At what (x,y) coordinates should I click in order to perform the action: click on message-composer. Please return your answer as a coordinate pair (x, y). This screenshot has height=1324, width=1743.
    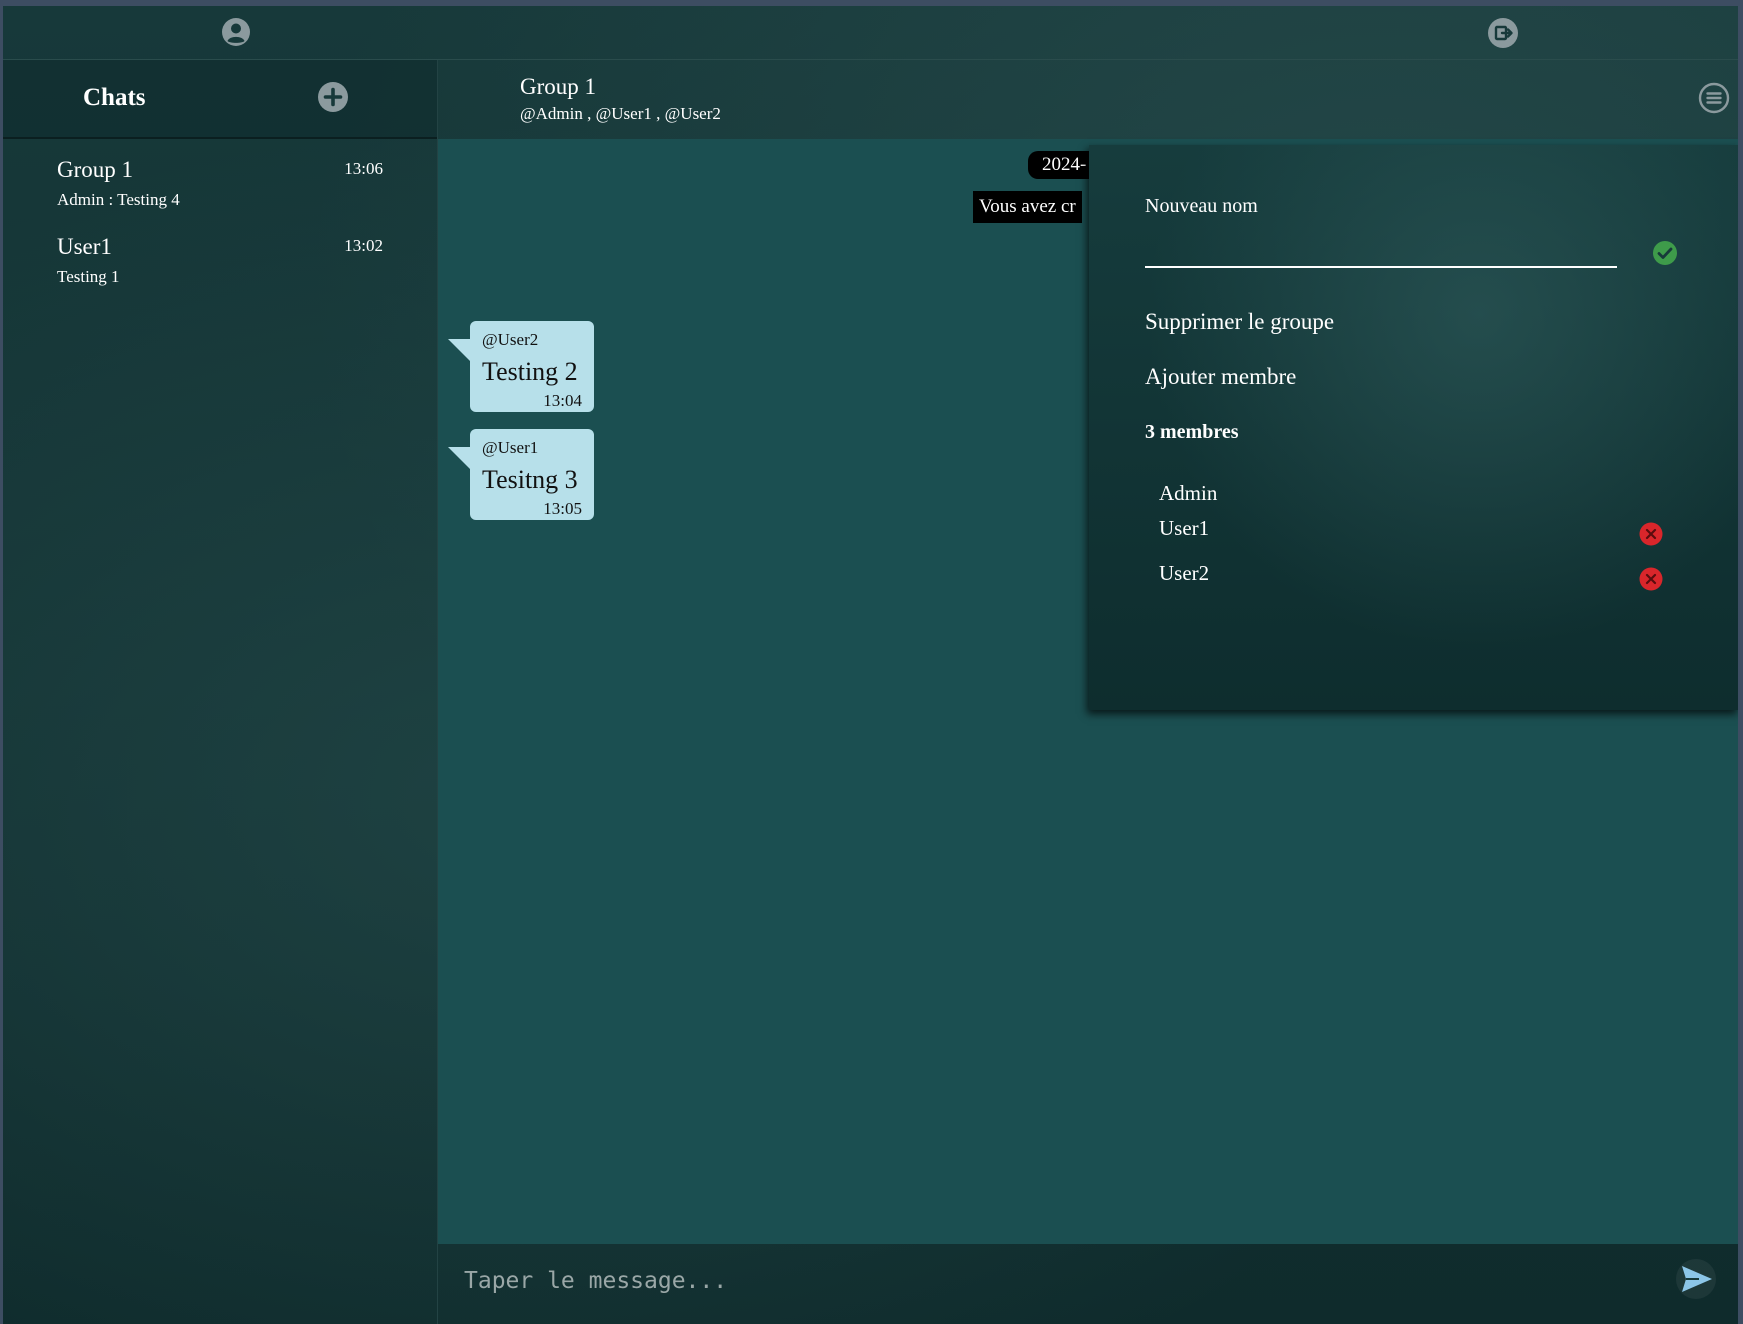
    Looking at the image, I should click on (1088, 1284).